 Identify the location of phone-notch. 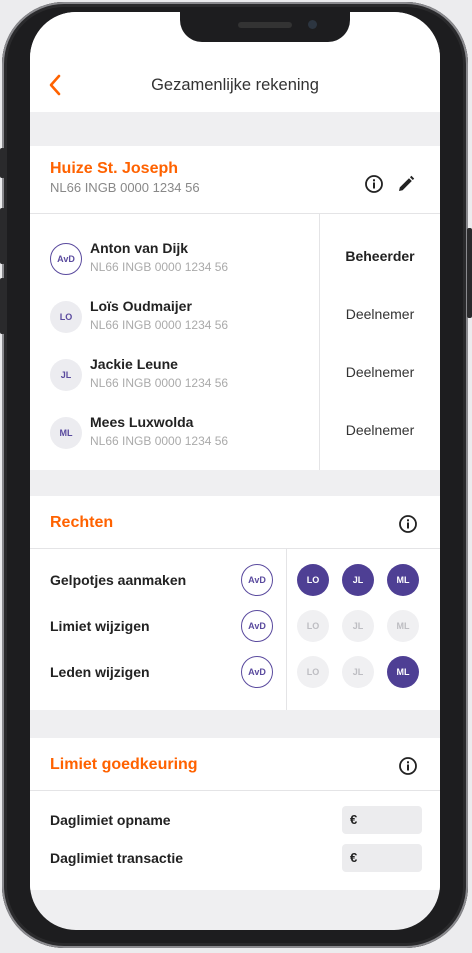
(265, 27).